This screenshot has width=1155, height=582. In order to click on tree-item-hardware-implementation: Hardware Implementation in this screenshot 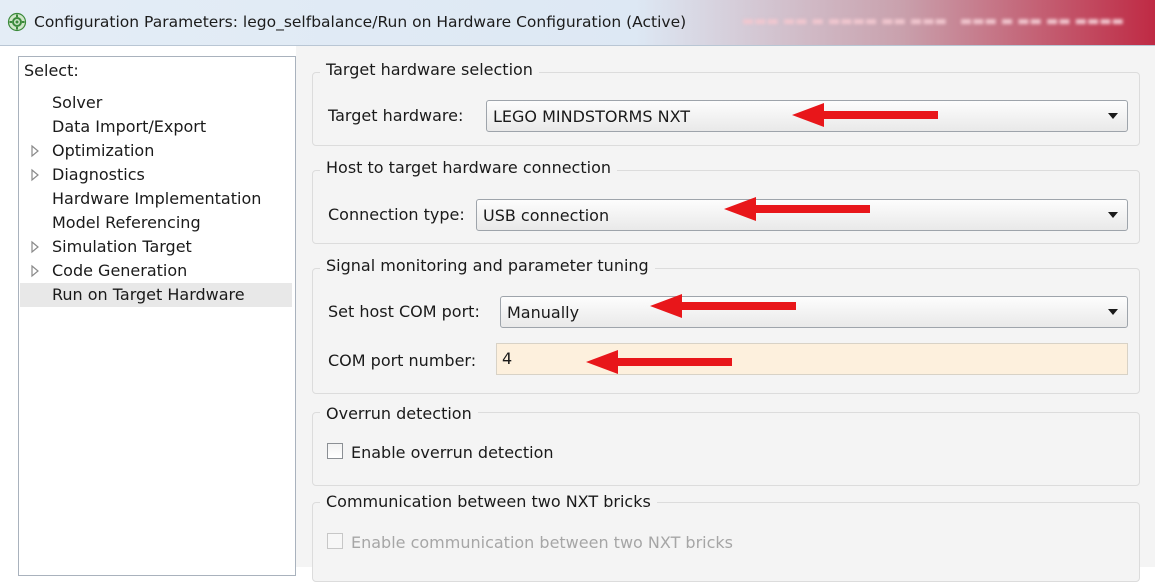, I will do `click(156, 199)`.